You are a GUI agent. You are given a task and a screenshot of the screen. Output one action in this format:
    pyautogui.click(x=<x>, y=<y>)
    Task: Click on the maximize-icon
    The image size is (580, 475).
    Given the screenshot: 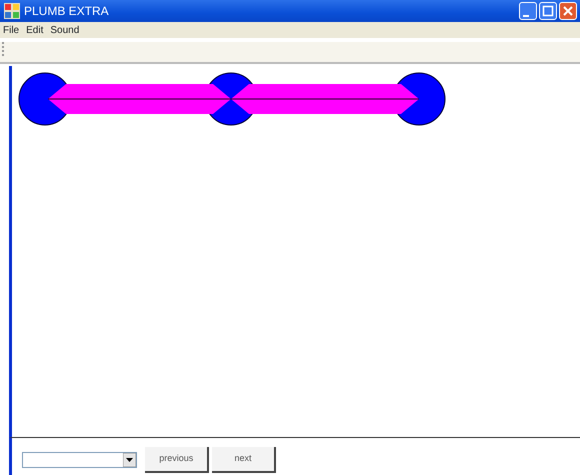 What is the action you would take?
    pyautogui.click(x=548, y=11)
    